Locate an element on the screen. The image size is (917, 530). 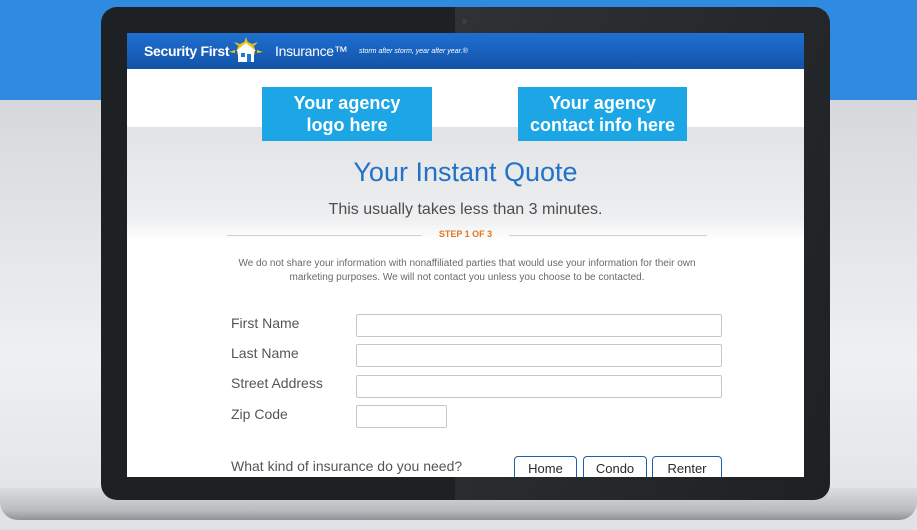
insurance-type-question: What kind of insurance do you need? is located at coordinates (347, 466).